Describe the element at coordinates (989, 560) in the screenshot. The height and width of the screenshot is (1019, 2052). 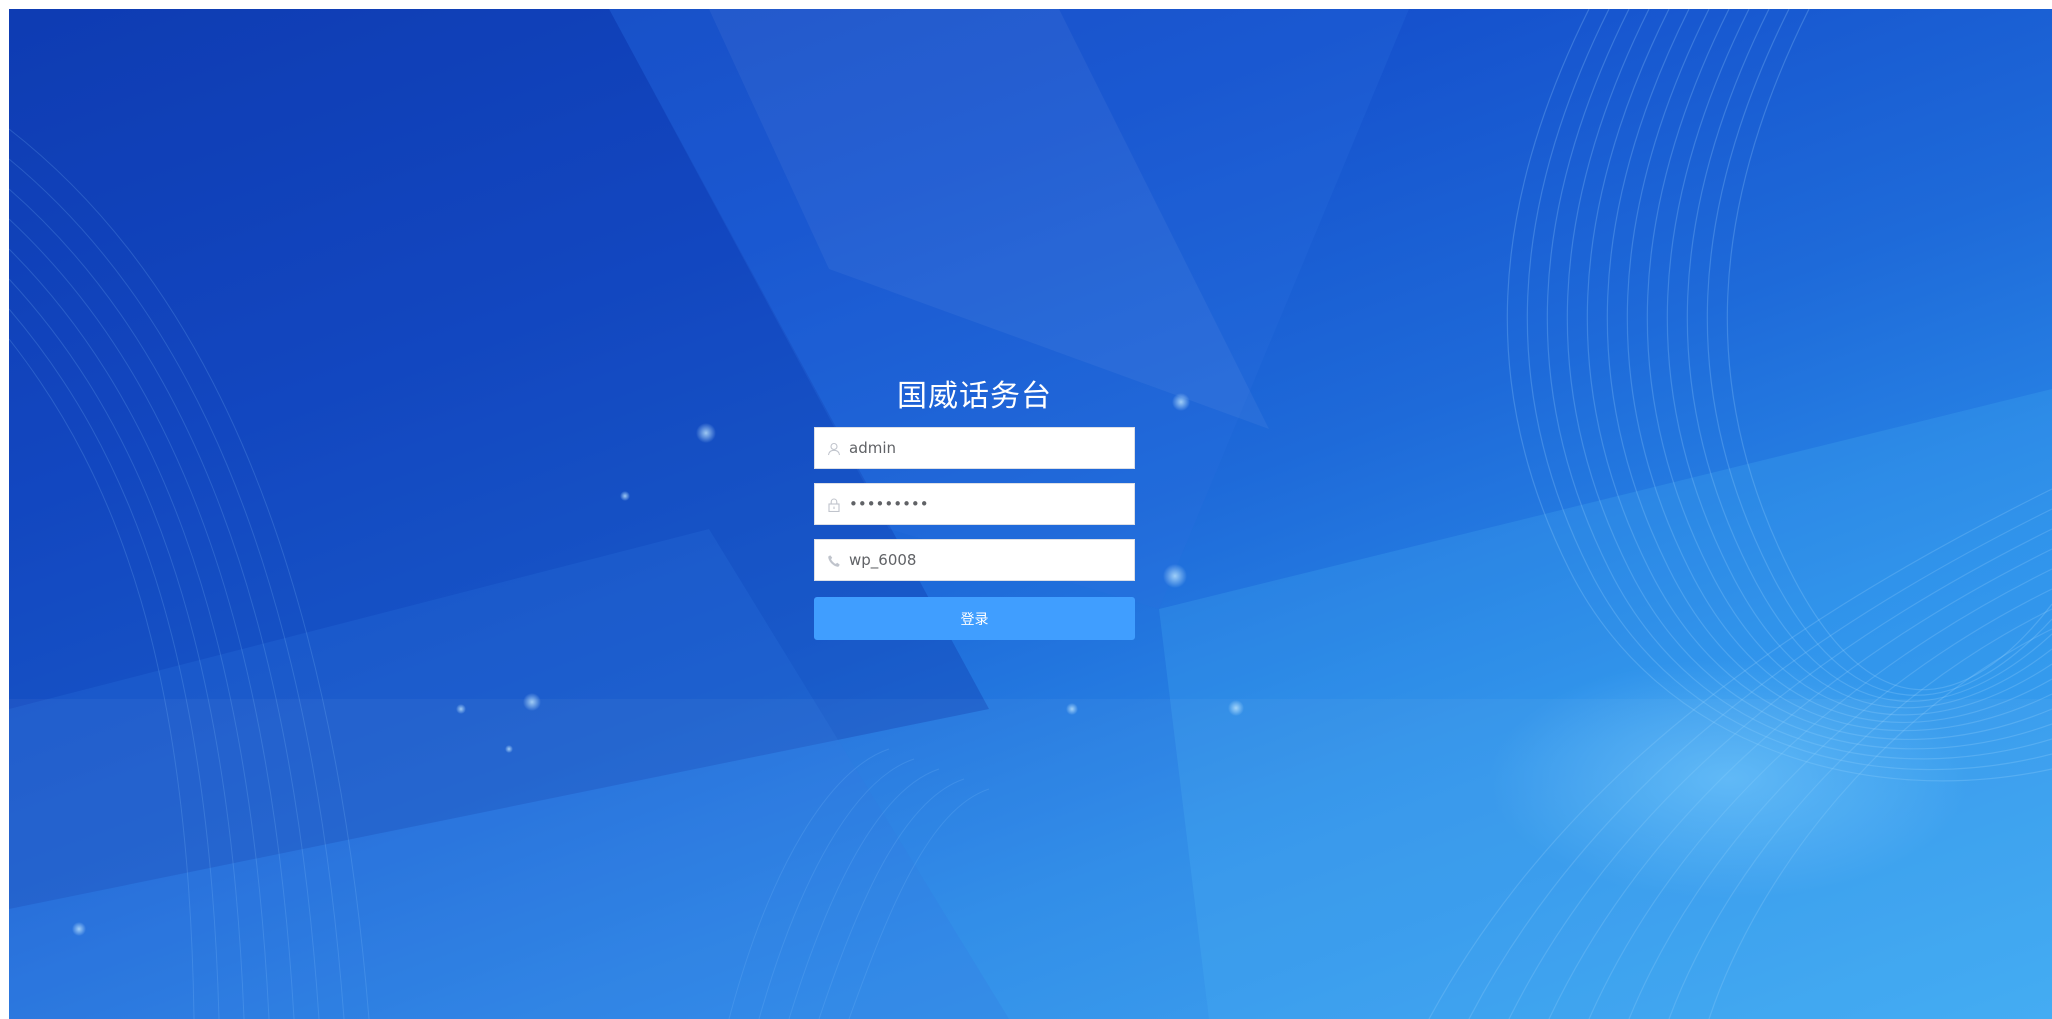
I see `extension-input` at that location.